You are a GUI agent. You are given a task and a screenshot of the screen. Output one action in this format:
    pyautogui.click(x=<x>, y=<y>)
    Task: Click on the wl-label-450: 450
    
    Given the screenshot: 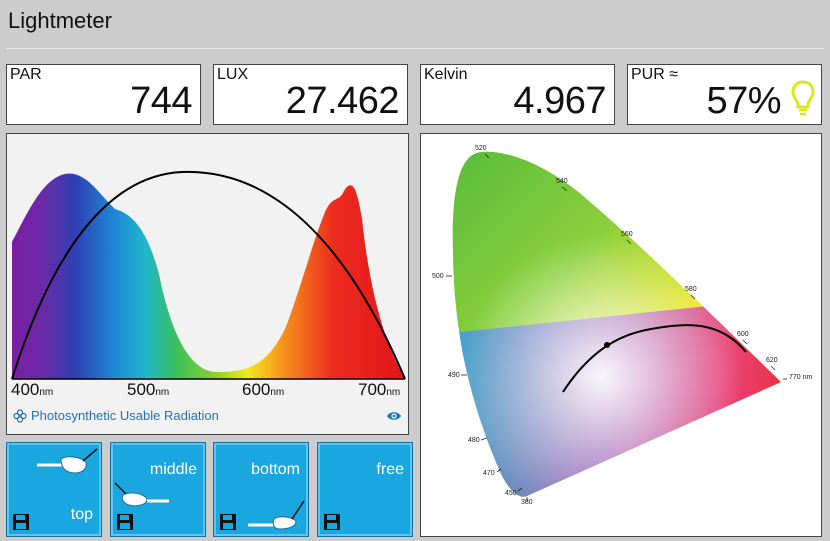 What is the action you would take?
    pyautogui.click(x=511, y=493)
    